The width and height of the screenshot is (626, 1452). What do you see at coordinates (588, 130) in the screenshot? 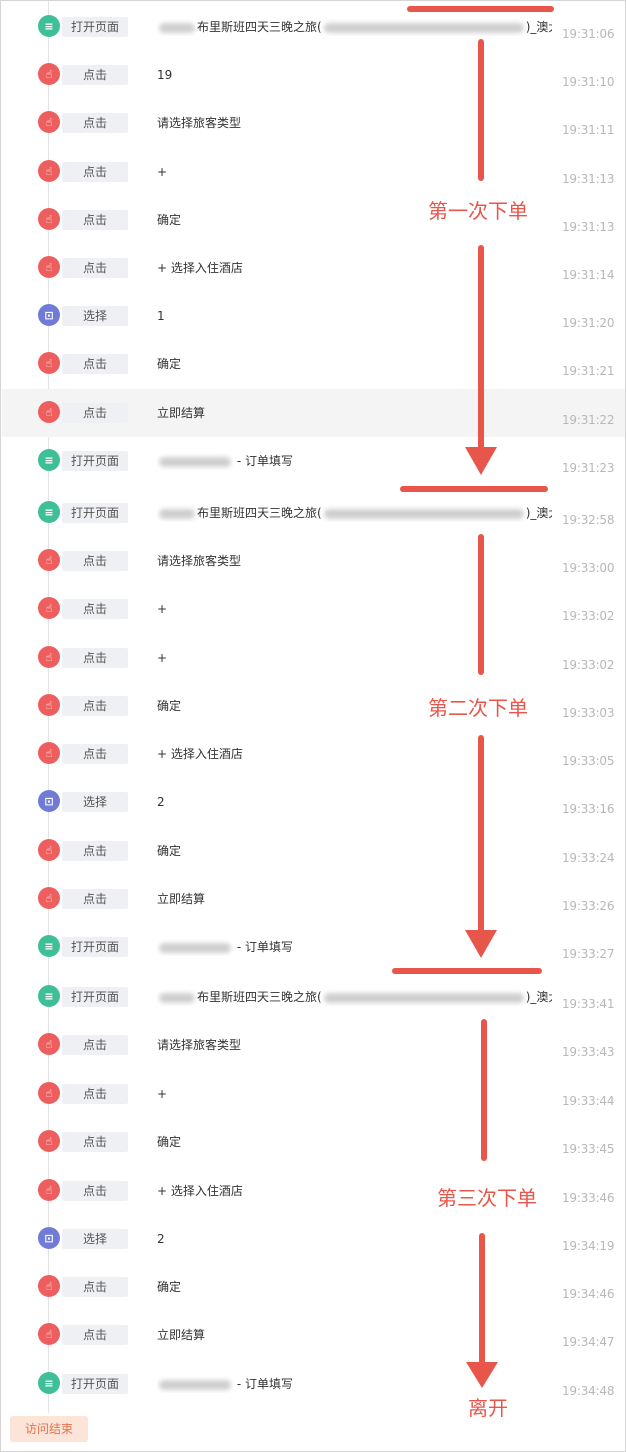
I see `event-time: 19:31:11` at bounding box center [588, 130].